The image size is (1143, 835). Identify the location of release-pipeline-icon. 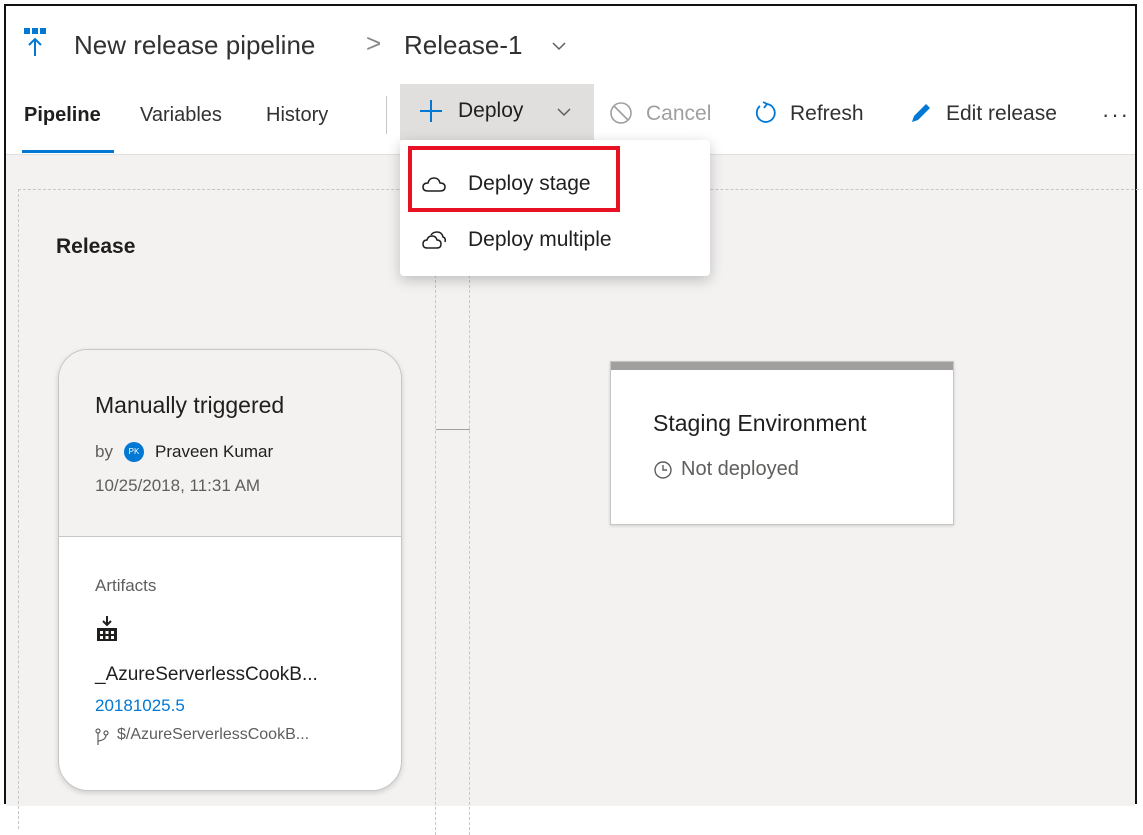
(35, 42).